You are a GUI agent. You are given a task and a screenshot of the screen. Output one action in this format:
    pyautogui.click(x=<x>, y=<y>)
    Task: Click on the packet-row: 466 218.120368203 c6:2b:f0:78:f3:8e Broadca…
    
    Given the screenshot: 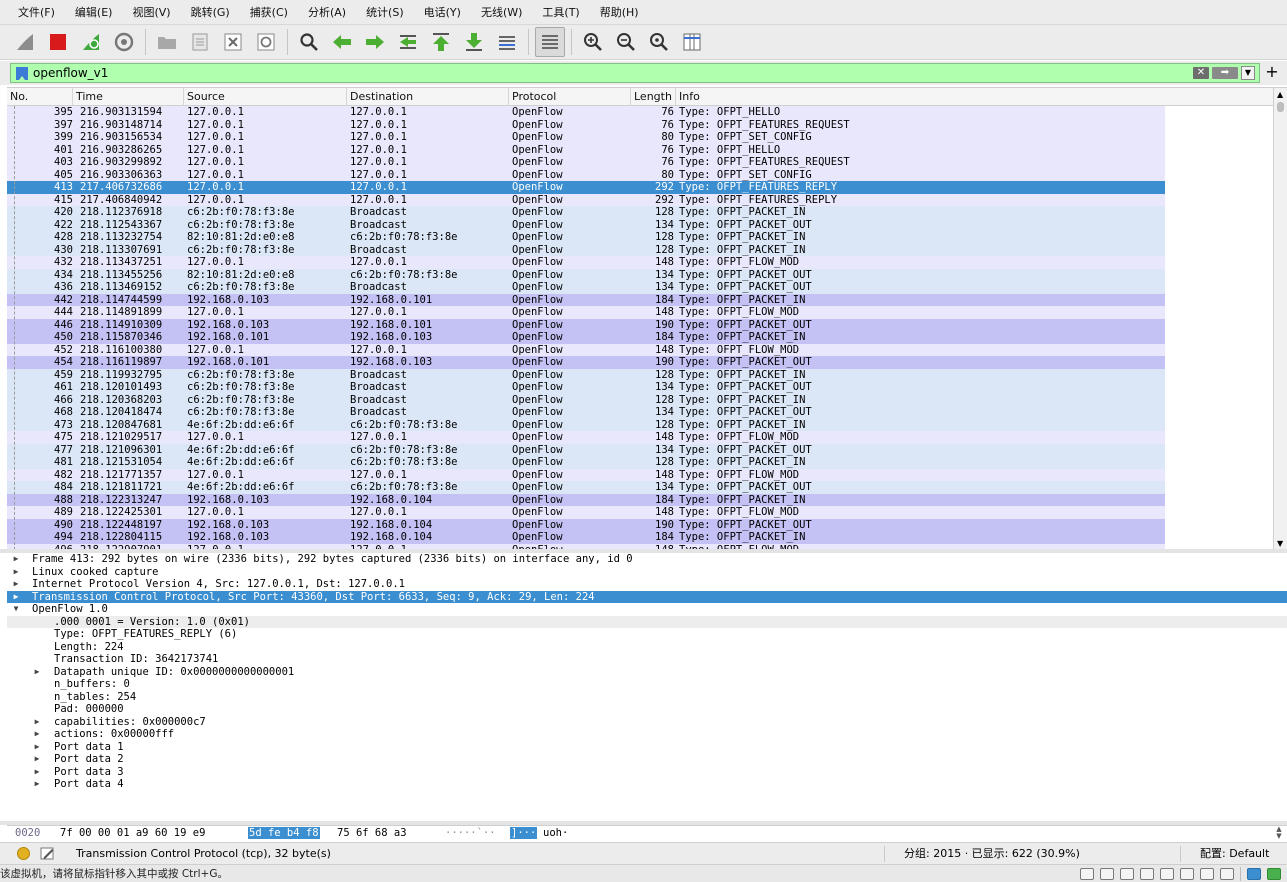 What is the action you would take?
    pyautogui.click(x=586, y=399)
    